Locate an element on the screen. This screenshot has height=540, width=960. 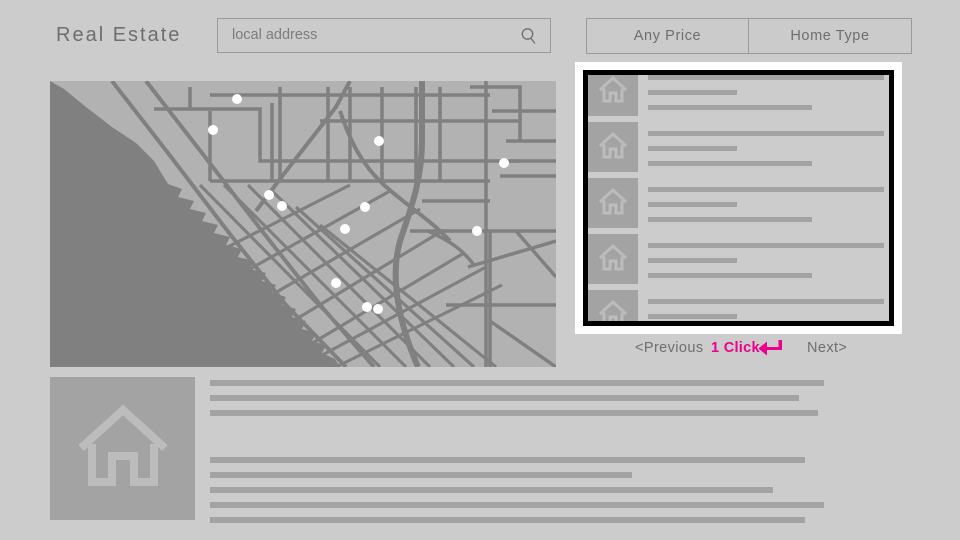
enter-arrow-left-icon is located at coordinates (770, 349).